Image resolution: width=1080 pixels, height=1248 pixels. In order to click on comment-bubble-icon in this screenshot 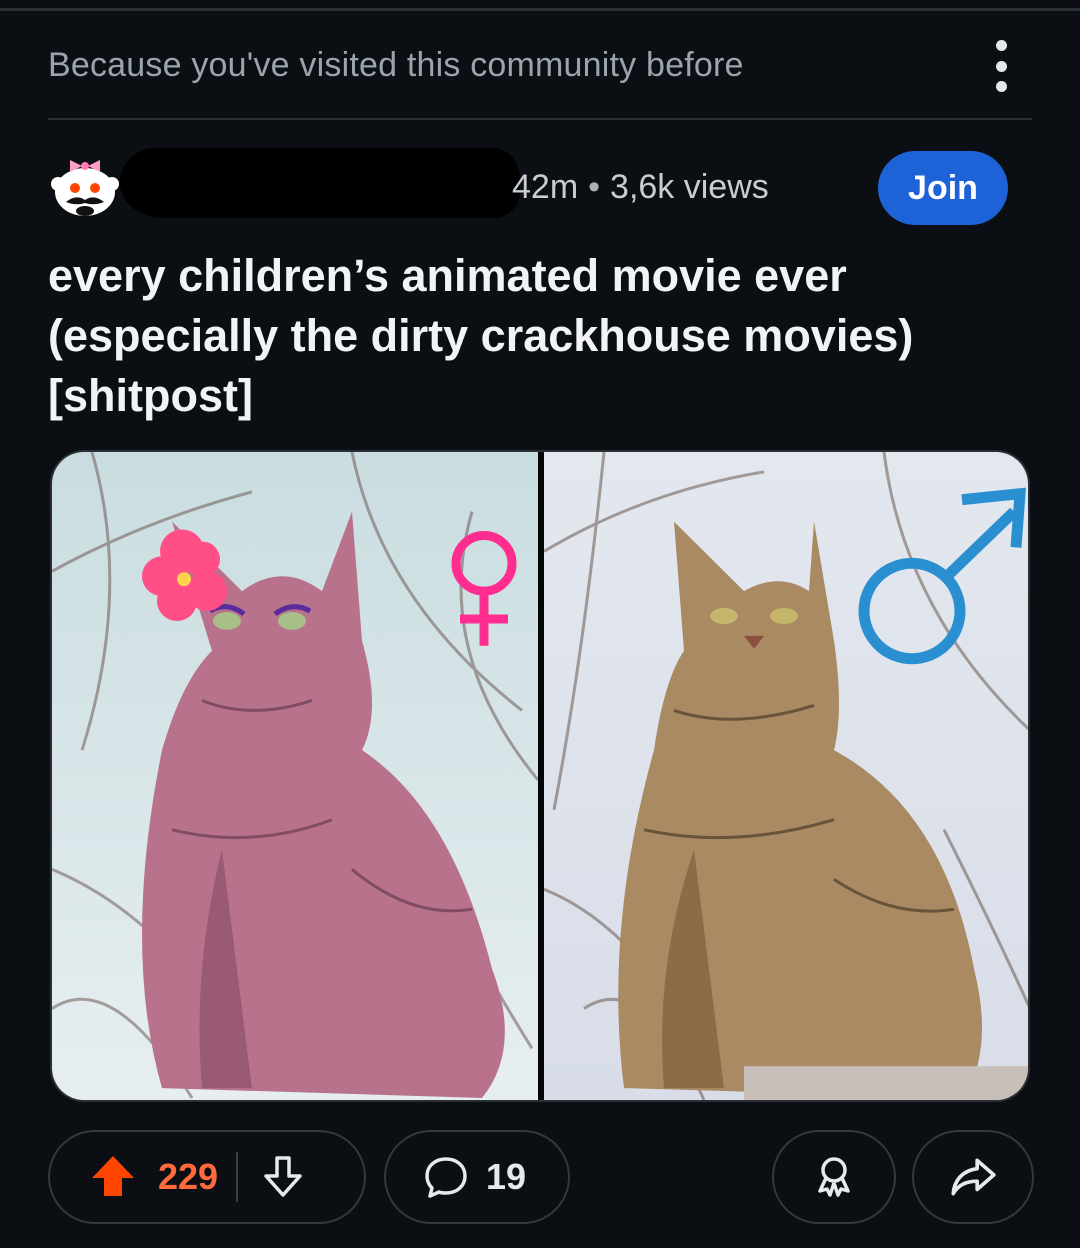, I will do `click(446, 1177)`.